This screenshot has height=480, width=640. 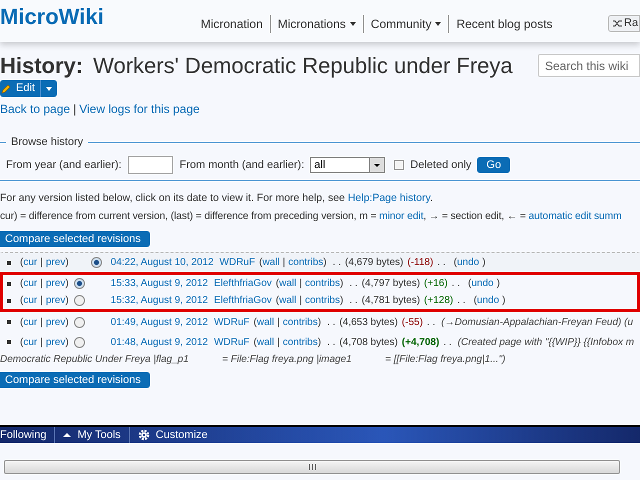 I want to click on nav-link: Micronation, so click(x=231, y=24).